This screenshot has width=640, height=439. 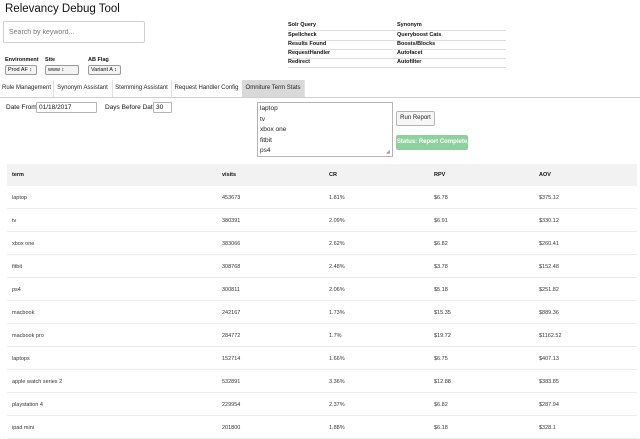 What do you see at coordinates (388, 152) in the screenshot?
I see `resize-handle-icon: ◢` at bounding box center [388, 152].